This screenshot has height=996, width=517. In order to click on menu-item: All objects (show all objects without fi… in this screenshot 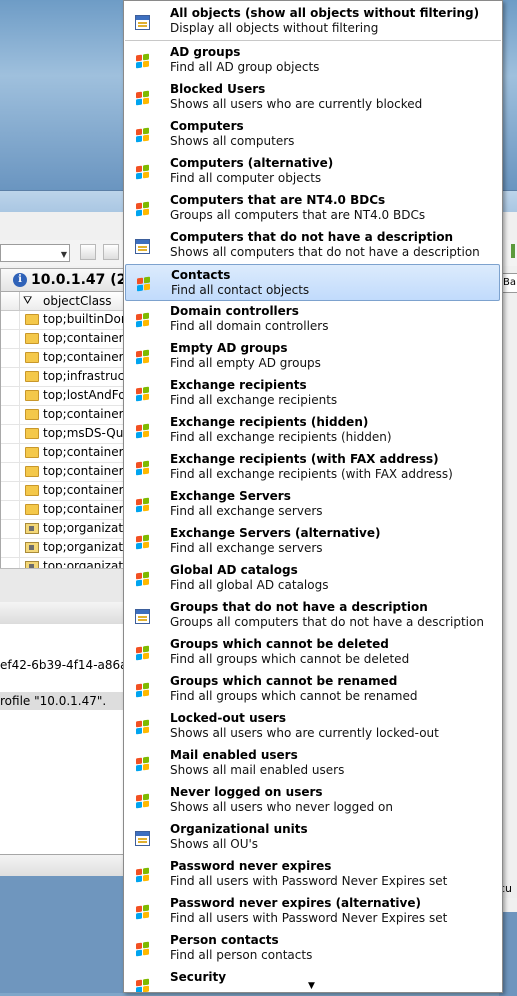, I will do `click(312, 21)`.